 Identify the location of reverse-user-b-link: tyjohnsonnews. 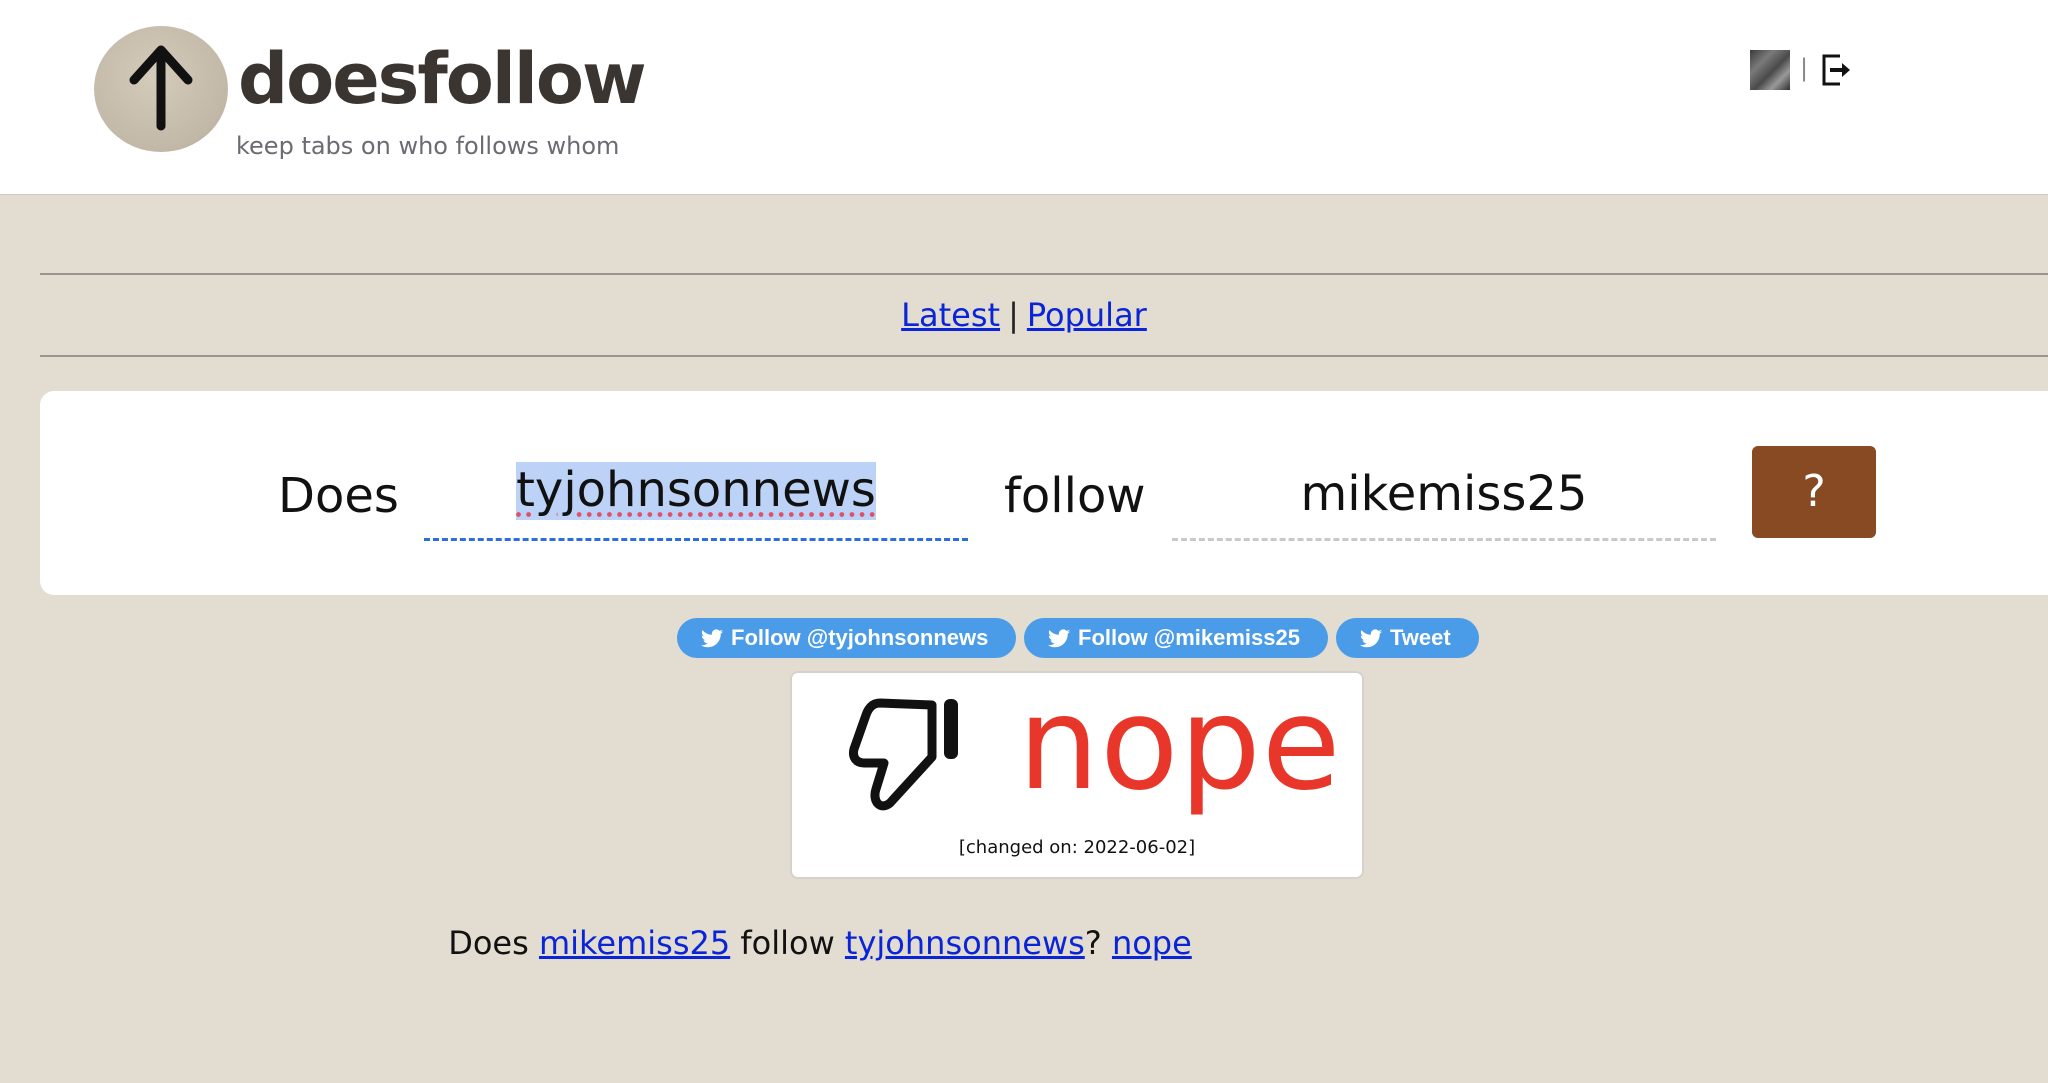
(965, 943).